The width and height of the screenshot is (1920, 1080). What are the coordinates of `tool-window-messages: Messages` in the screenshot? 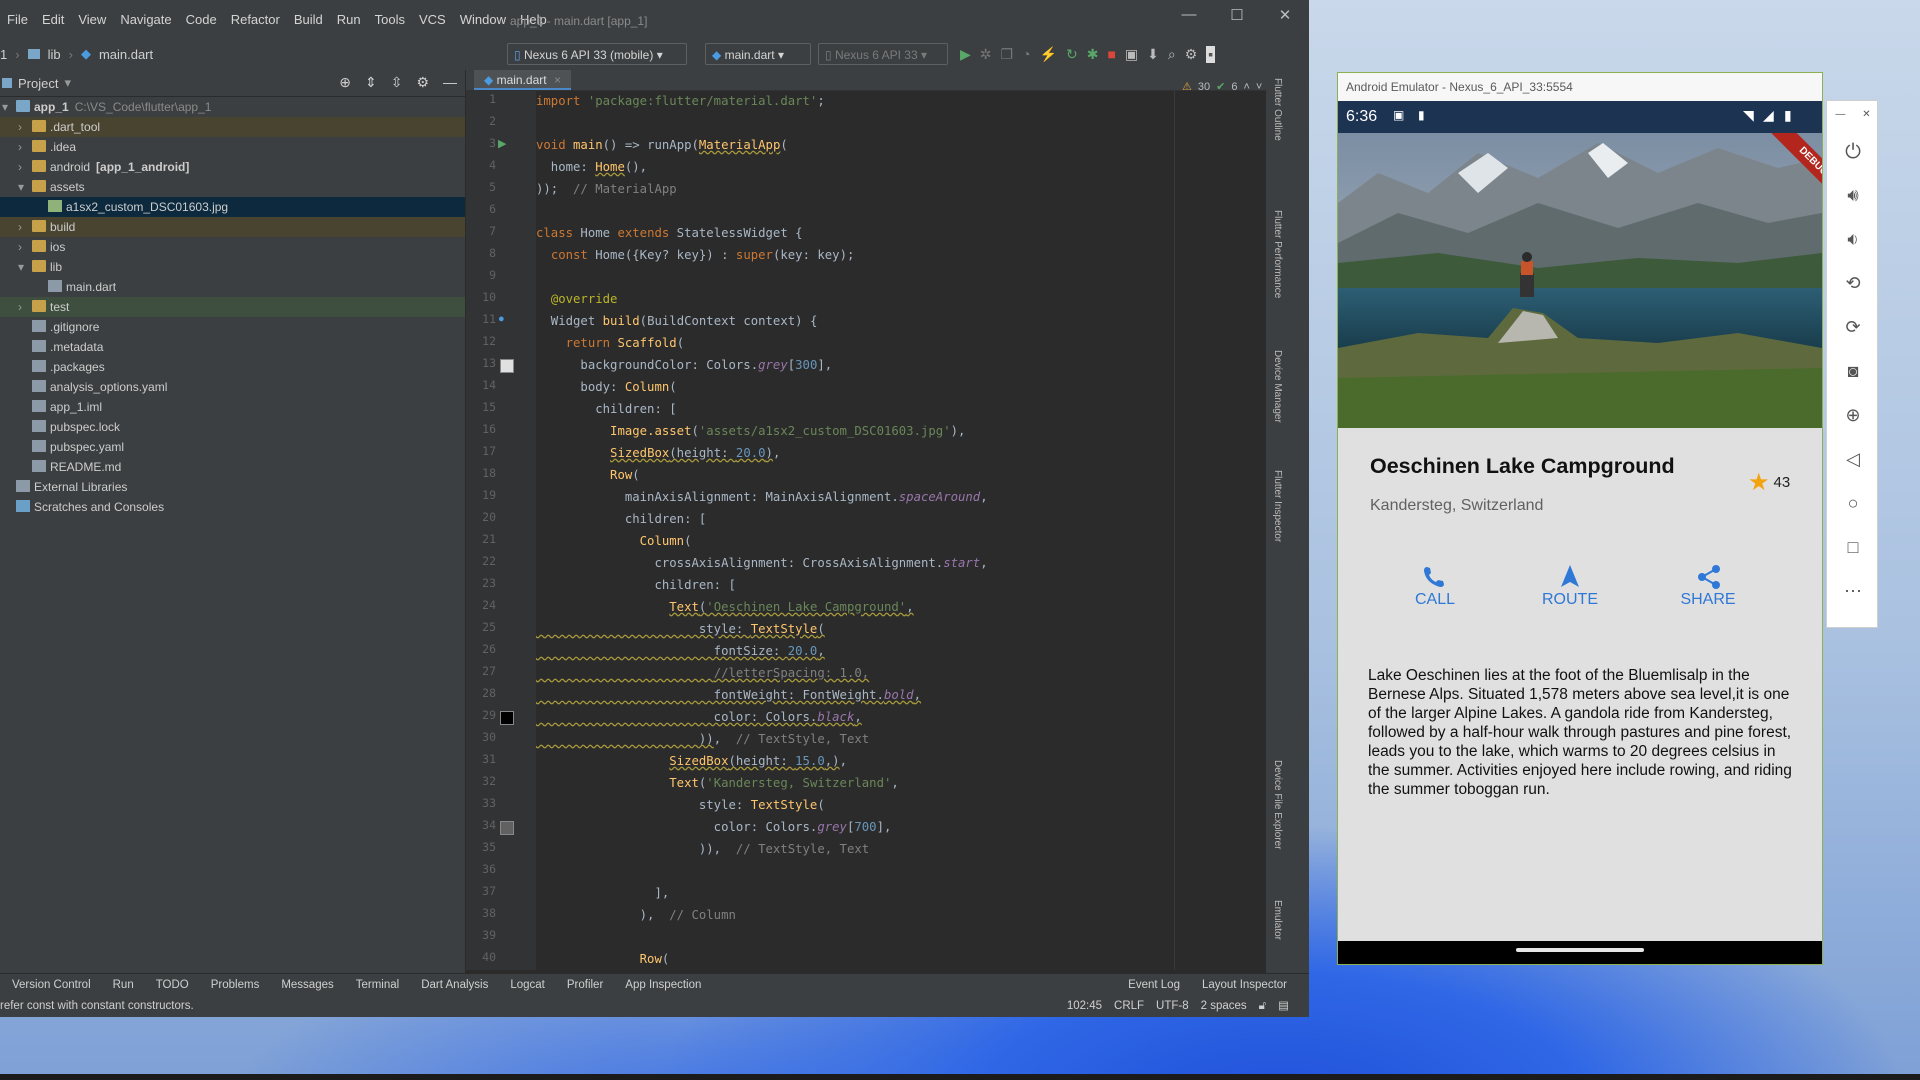 It's located at (307, 985).